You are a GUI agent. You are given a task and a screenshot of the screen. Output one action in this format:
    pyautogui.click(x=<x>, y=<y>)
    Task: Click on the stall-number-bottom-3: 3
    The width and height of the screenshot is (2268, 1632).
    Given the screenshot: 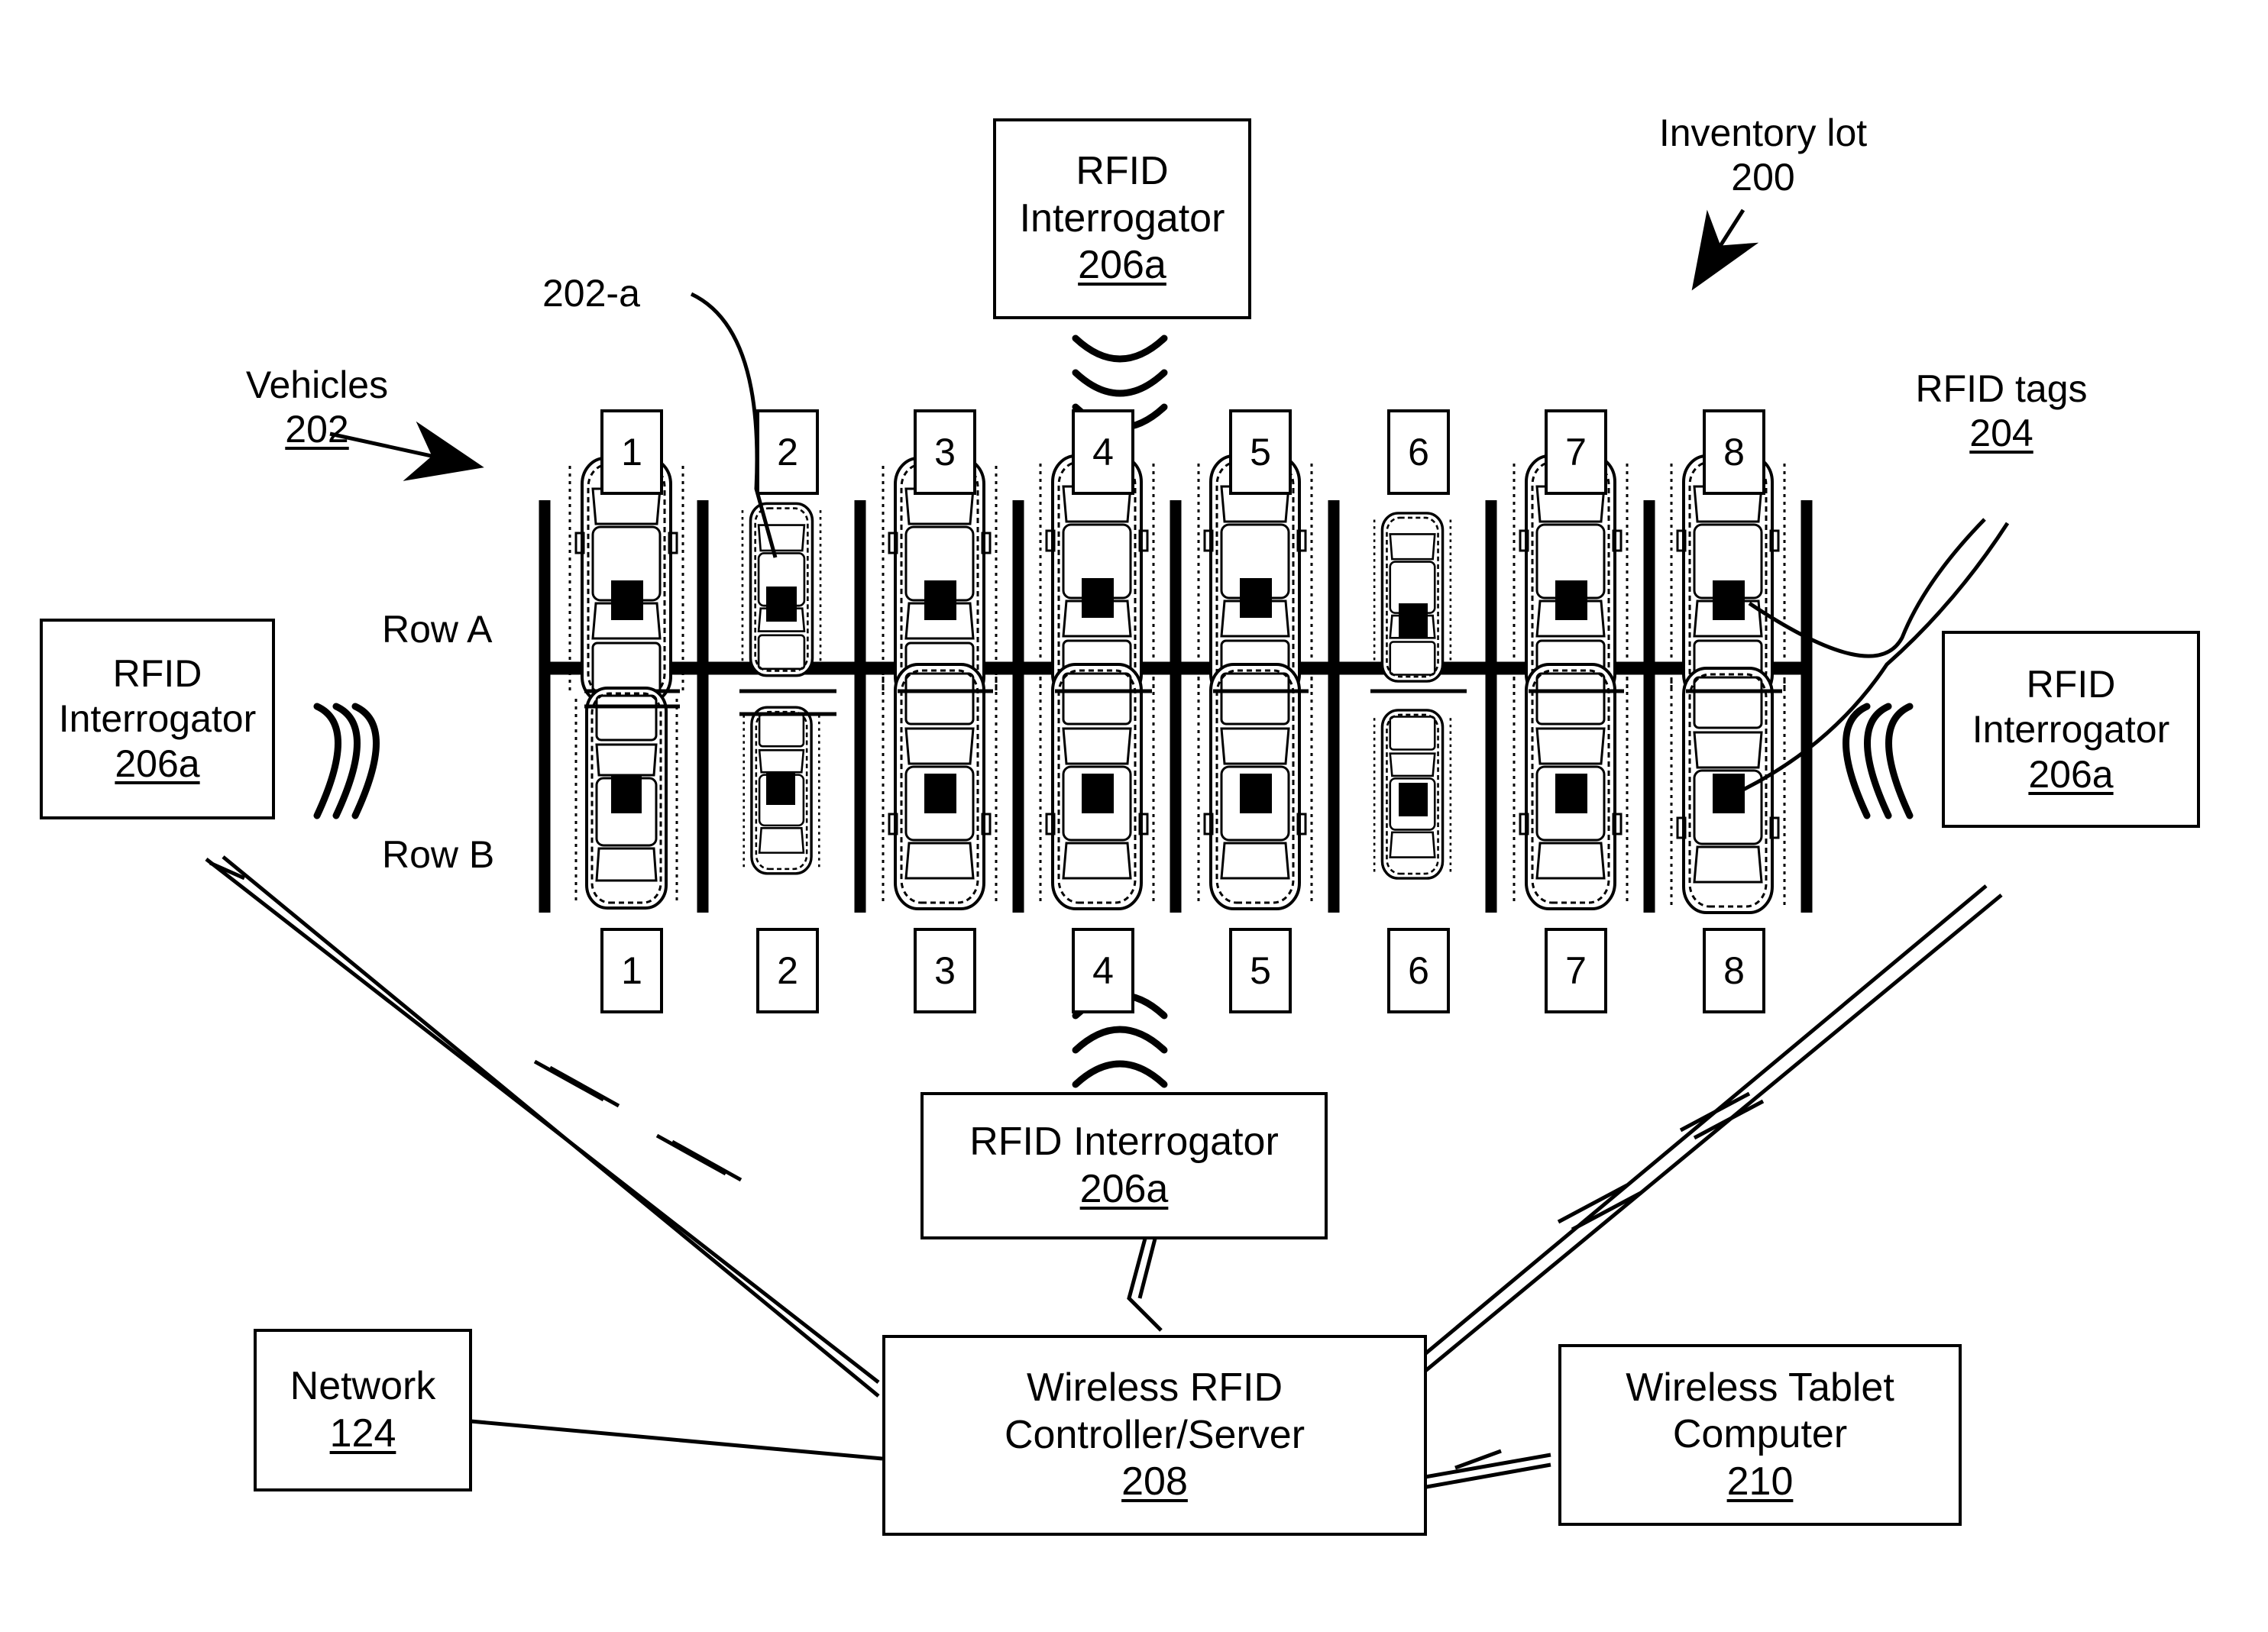 What is the action you would take?
    pyautogui.click(x=945, y=970)
    